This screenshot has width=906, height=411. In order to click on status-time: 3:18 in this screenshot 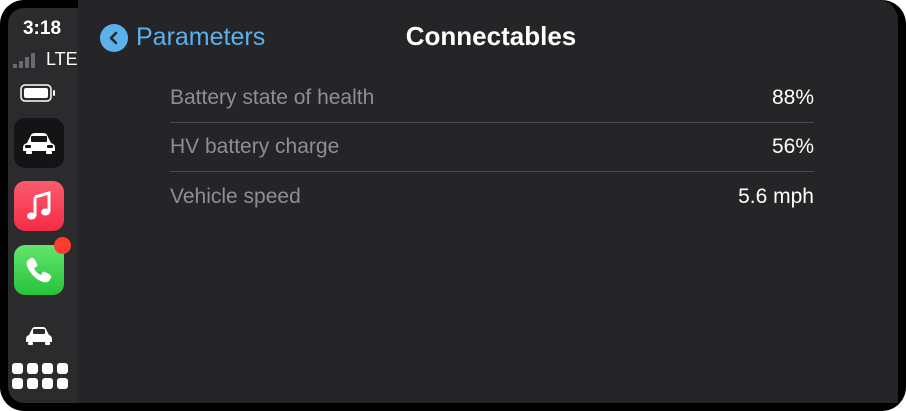, I will do `click(42, 28)`.